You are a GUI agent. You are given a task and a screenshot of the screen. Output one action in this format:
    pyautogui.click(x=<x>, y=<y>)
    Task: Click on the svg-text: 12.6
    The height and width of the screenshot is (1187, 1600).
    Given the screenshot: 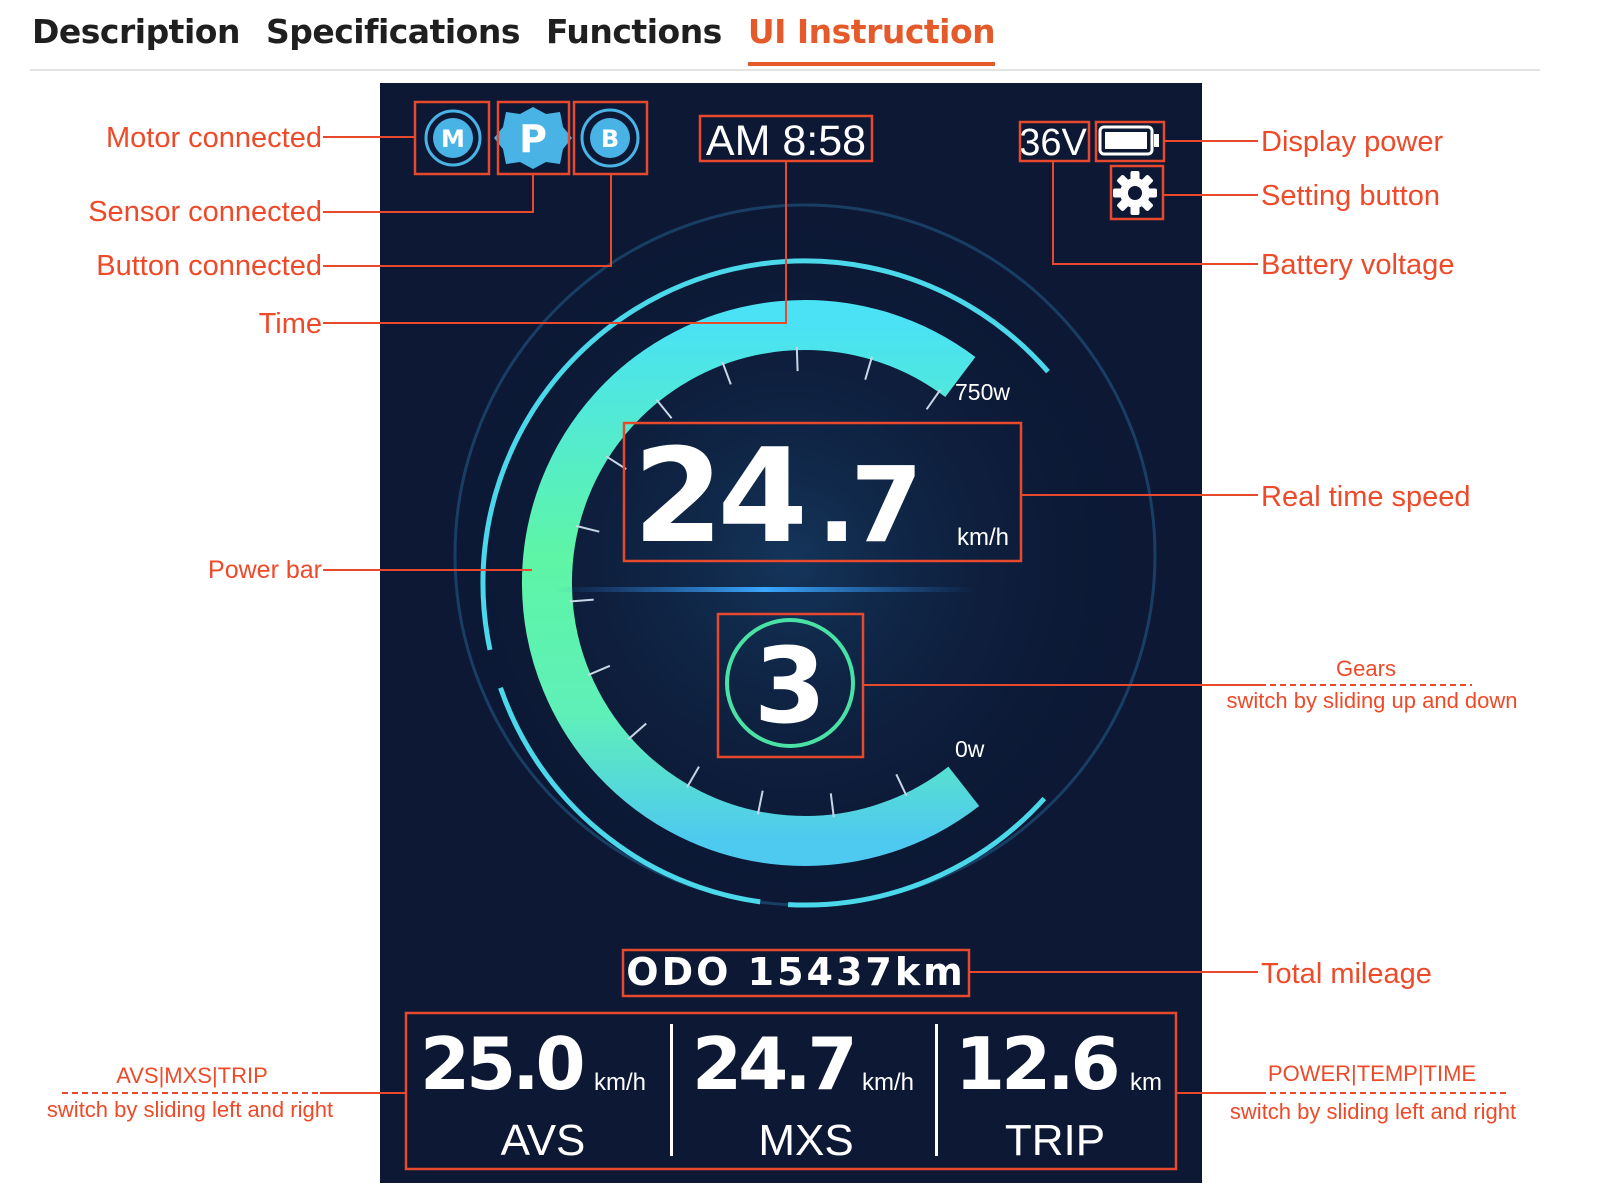 What is the action you would take?
    pyautogui.click(x=1036, y=1064)
    